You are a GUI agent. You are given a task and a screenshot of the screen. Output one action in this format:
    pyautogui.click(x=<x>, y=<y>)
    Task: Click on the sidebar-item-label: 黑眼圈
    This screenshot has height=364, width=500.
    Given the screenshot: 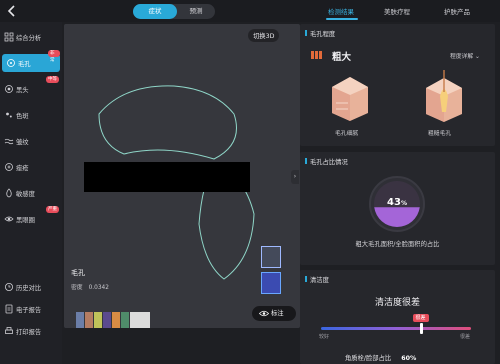 What is the action you would take?
    pyautogui.click(x=25, y=220)
    